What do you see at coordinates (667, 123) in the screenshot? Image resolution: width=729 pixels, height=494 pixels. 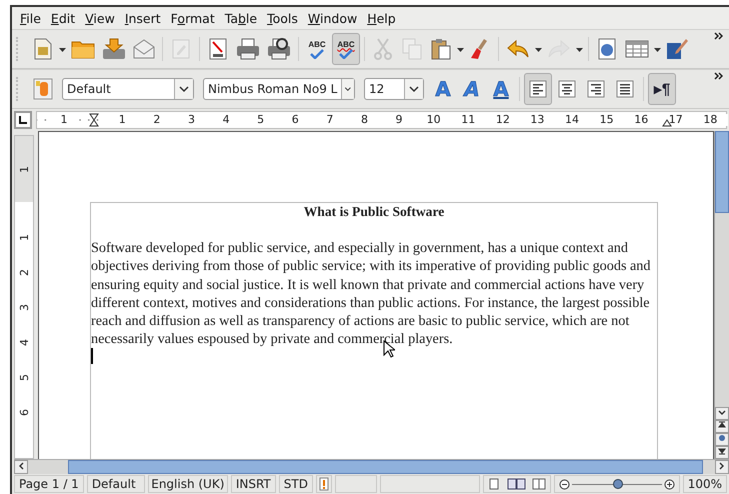 I see `right-indent-marker-icon` at bounding box center [667, 123].